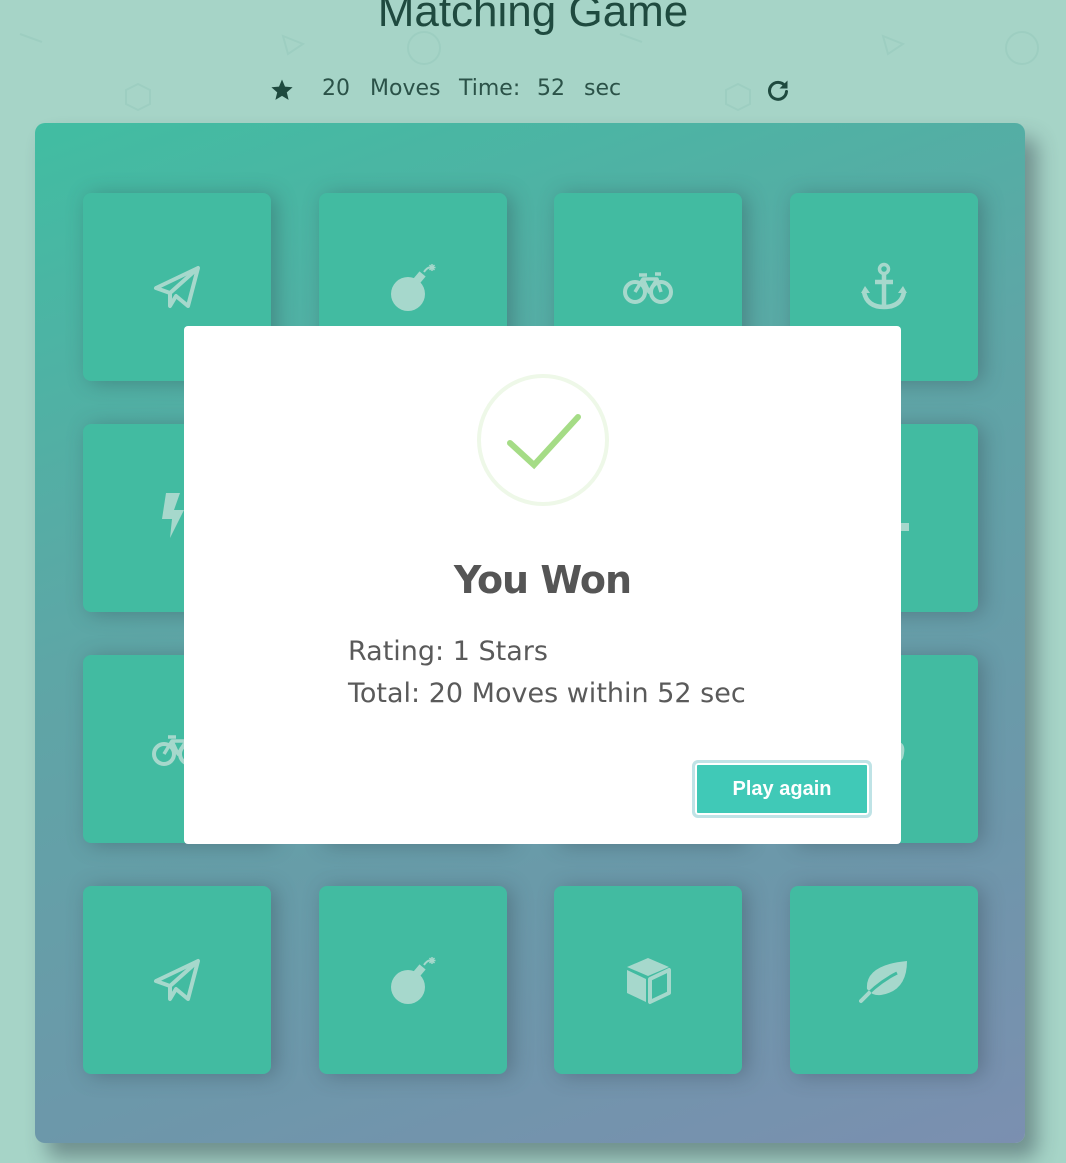  Describe the element at coordinates (551, 88) in the screenshot. I see `time-value: 52` at that location.